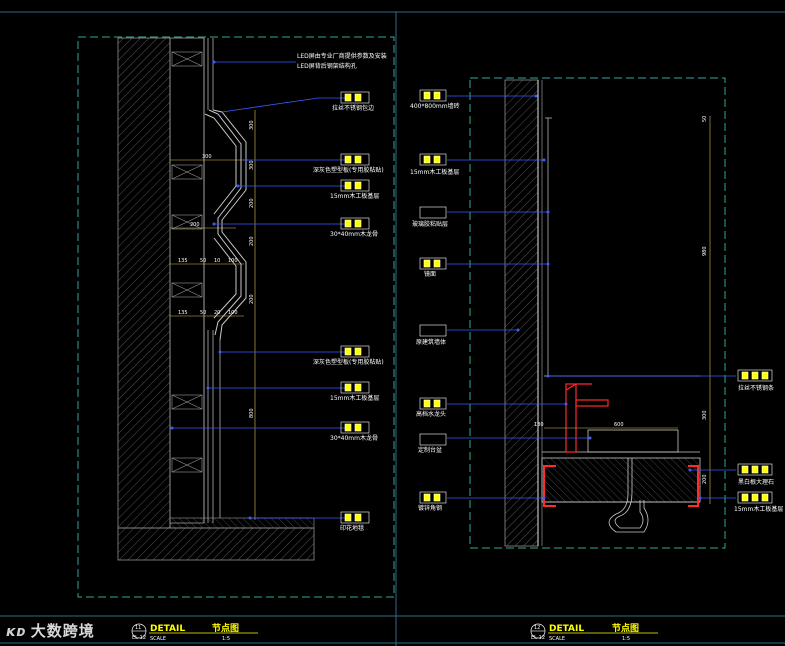 The width and height of the screenshot is (785, 646). Describe the element at coordinates (621, 300) in the screenshot. I see `right-dimension-text: 980 600 180 300 200 50` at that location.